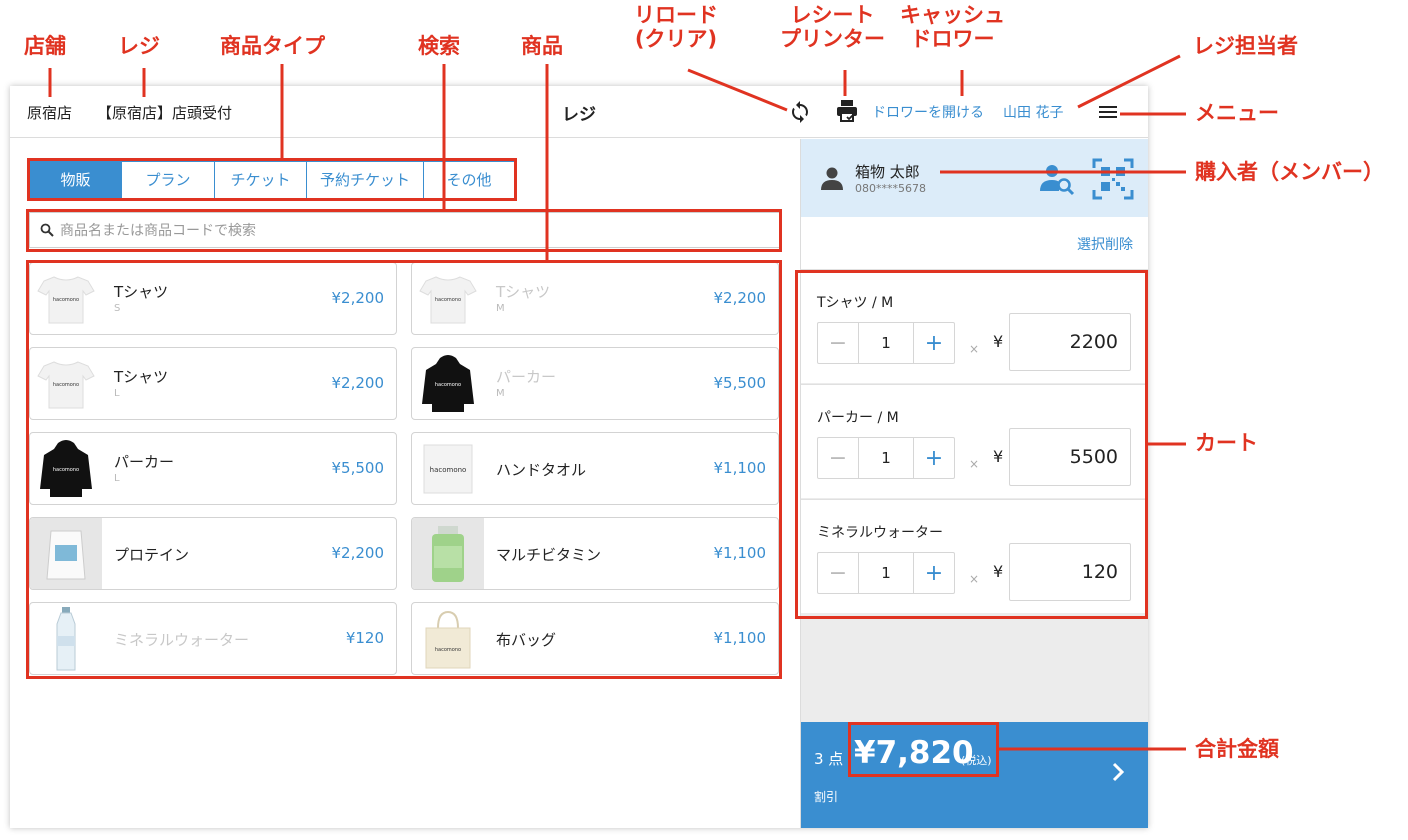 The width and height of the screenshot is (1408, 840). Describe the element at coordinates (800, 112) in the screenshot. I see `reload-icon` at that location.